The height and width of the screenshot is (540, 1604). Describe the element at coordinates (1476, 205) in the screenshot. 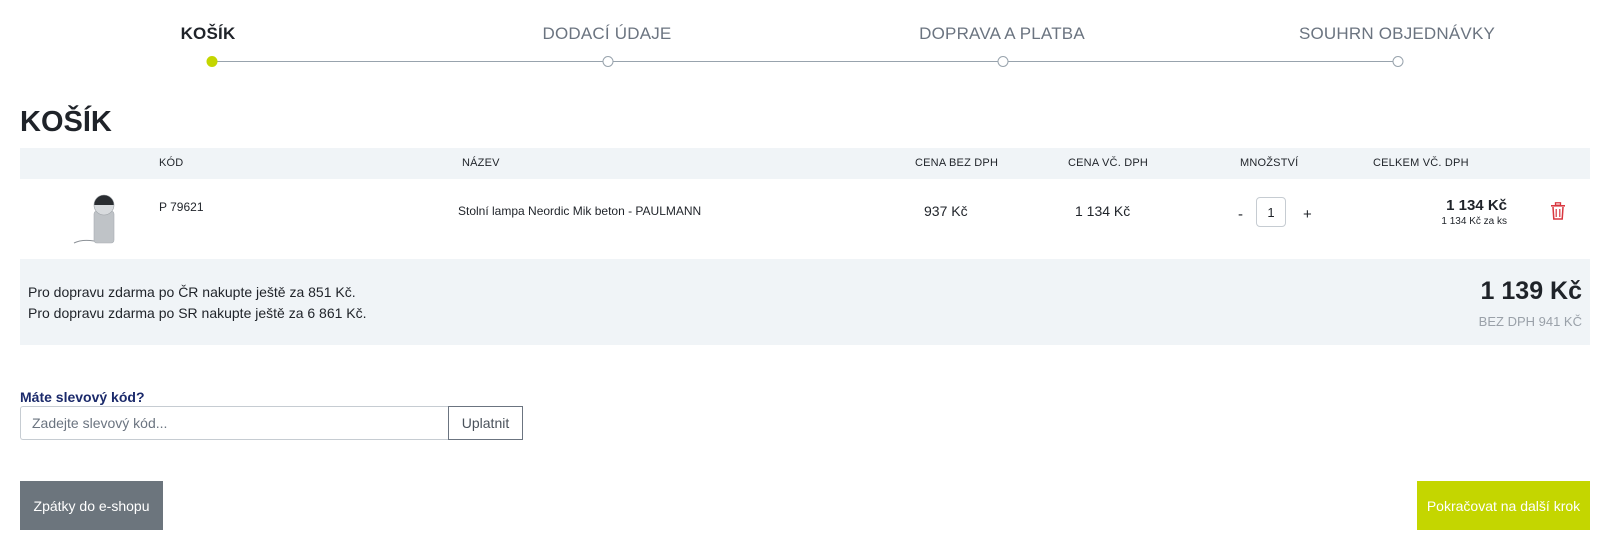

I see `item-total: 1 134 Kč` at that location.